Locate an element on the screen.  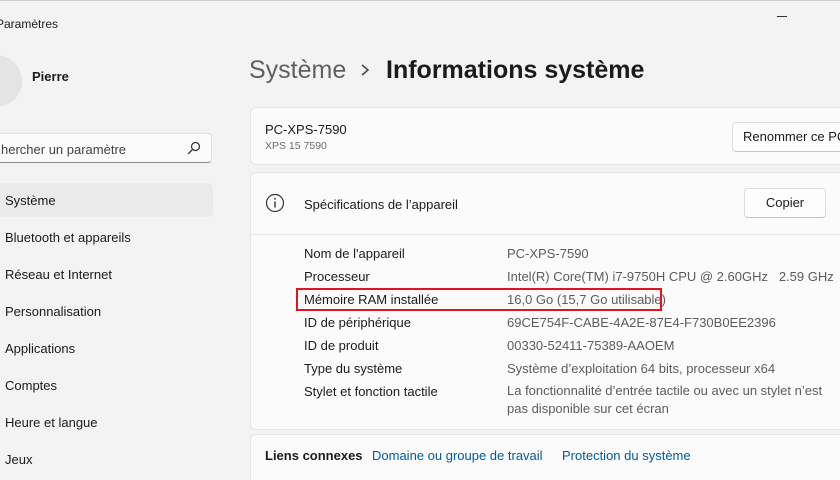
page-title: Informations système is located at coordinates (515, 70).